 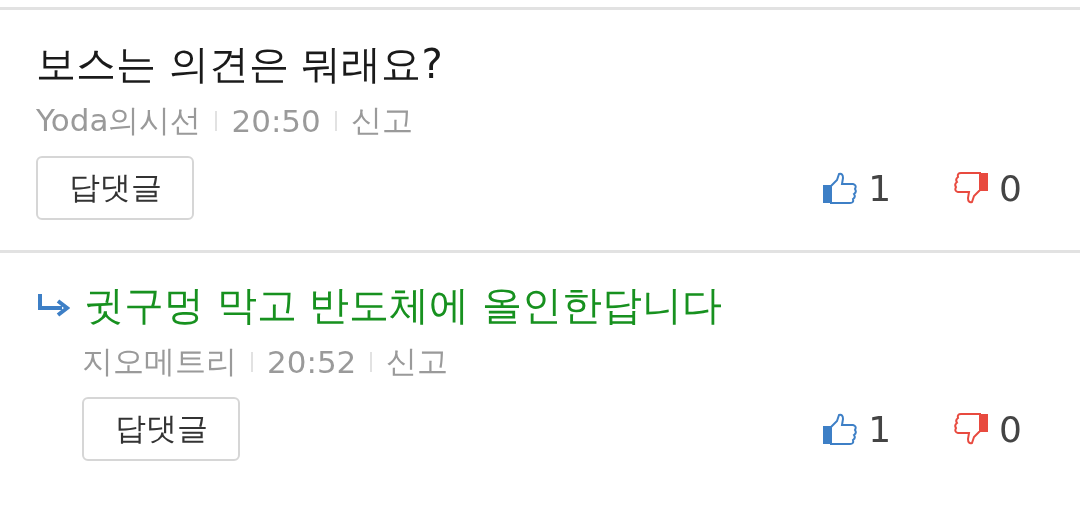 What do you see at coordinates (119, 121) in the screenshot?
I see `author-name: Yoda의시선` at bounding box center [119, 121].